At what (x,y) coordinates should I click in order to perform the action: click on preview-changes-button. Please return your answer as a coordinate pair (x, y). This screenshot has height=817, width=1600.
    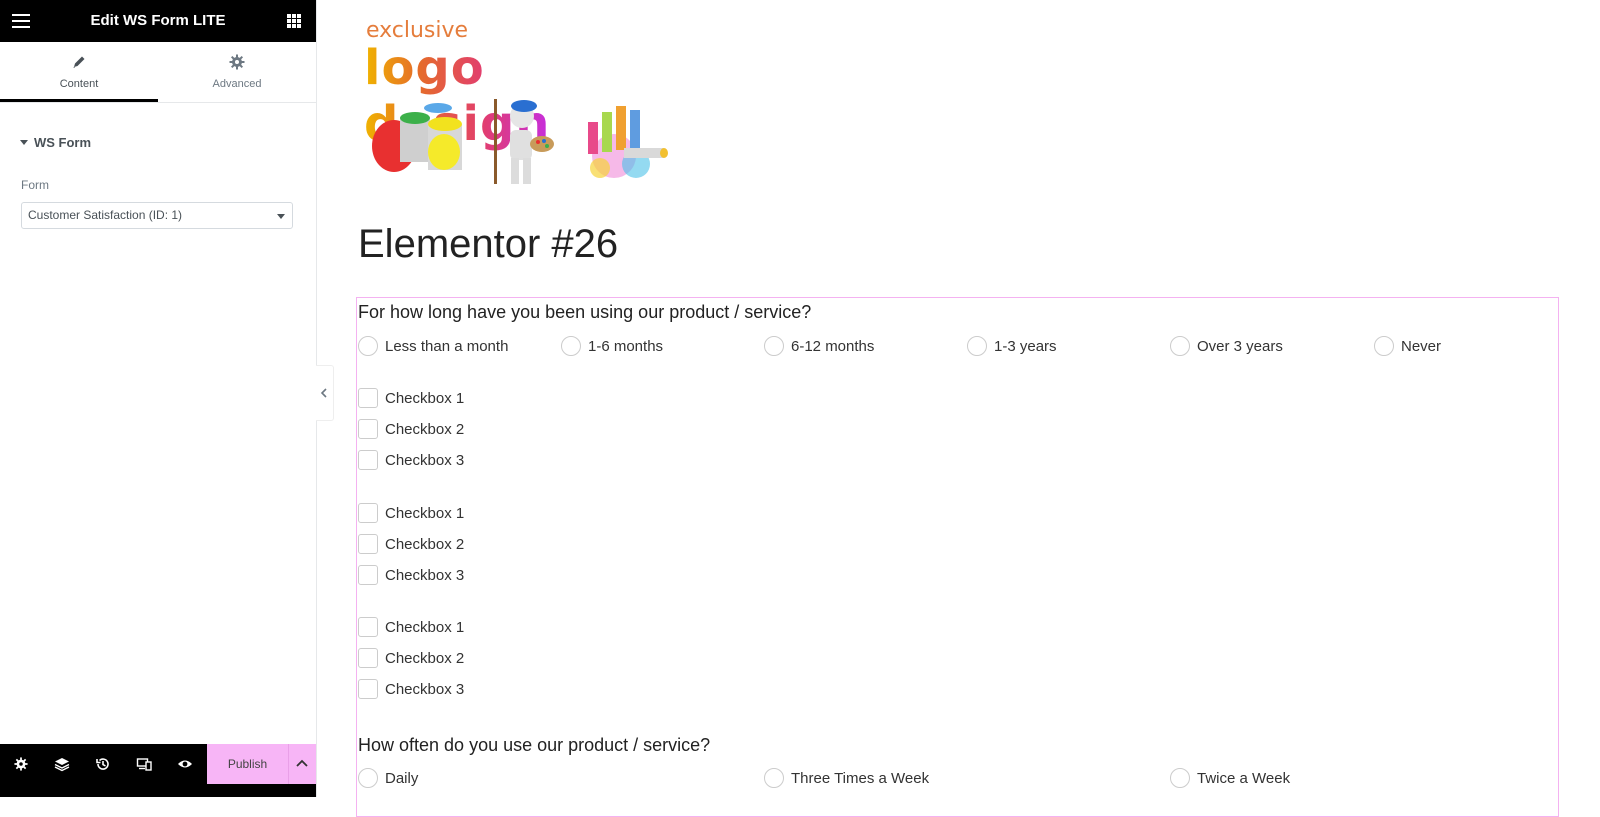
    Looking at the image, I should click on (184, 764).